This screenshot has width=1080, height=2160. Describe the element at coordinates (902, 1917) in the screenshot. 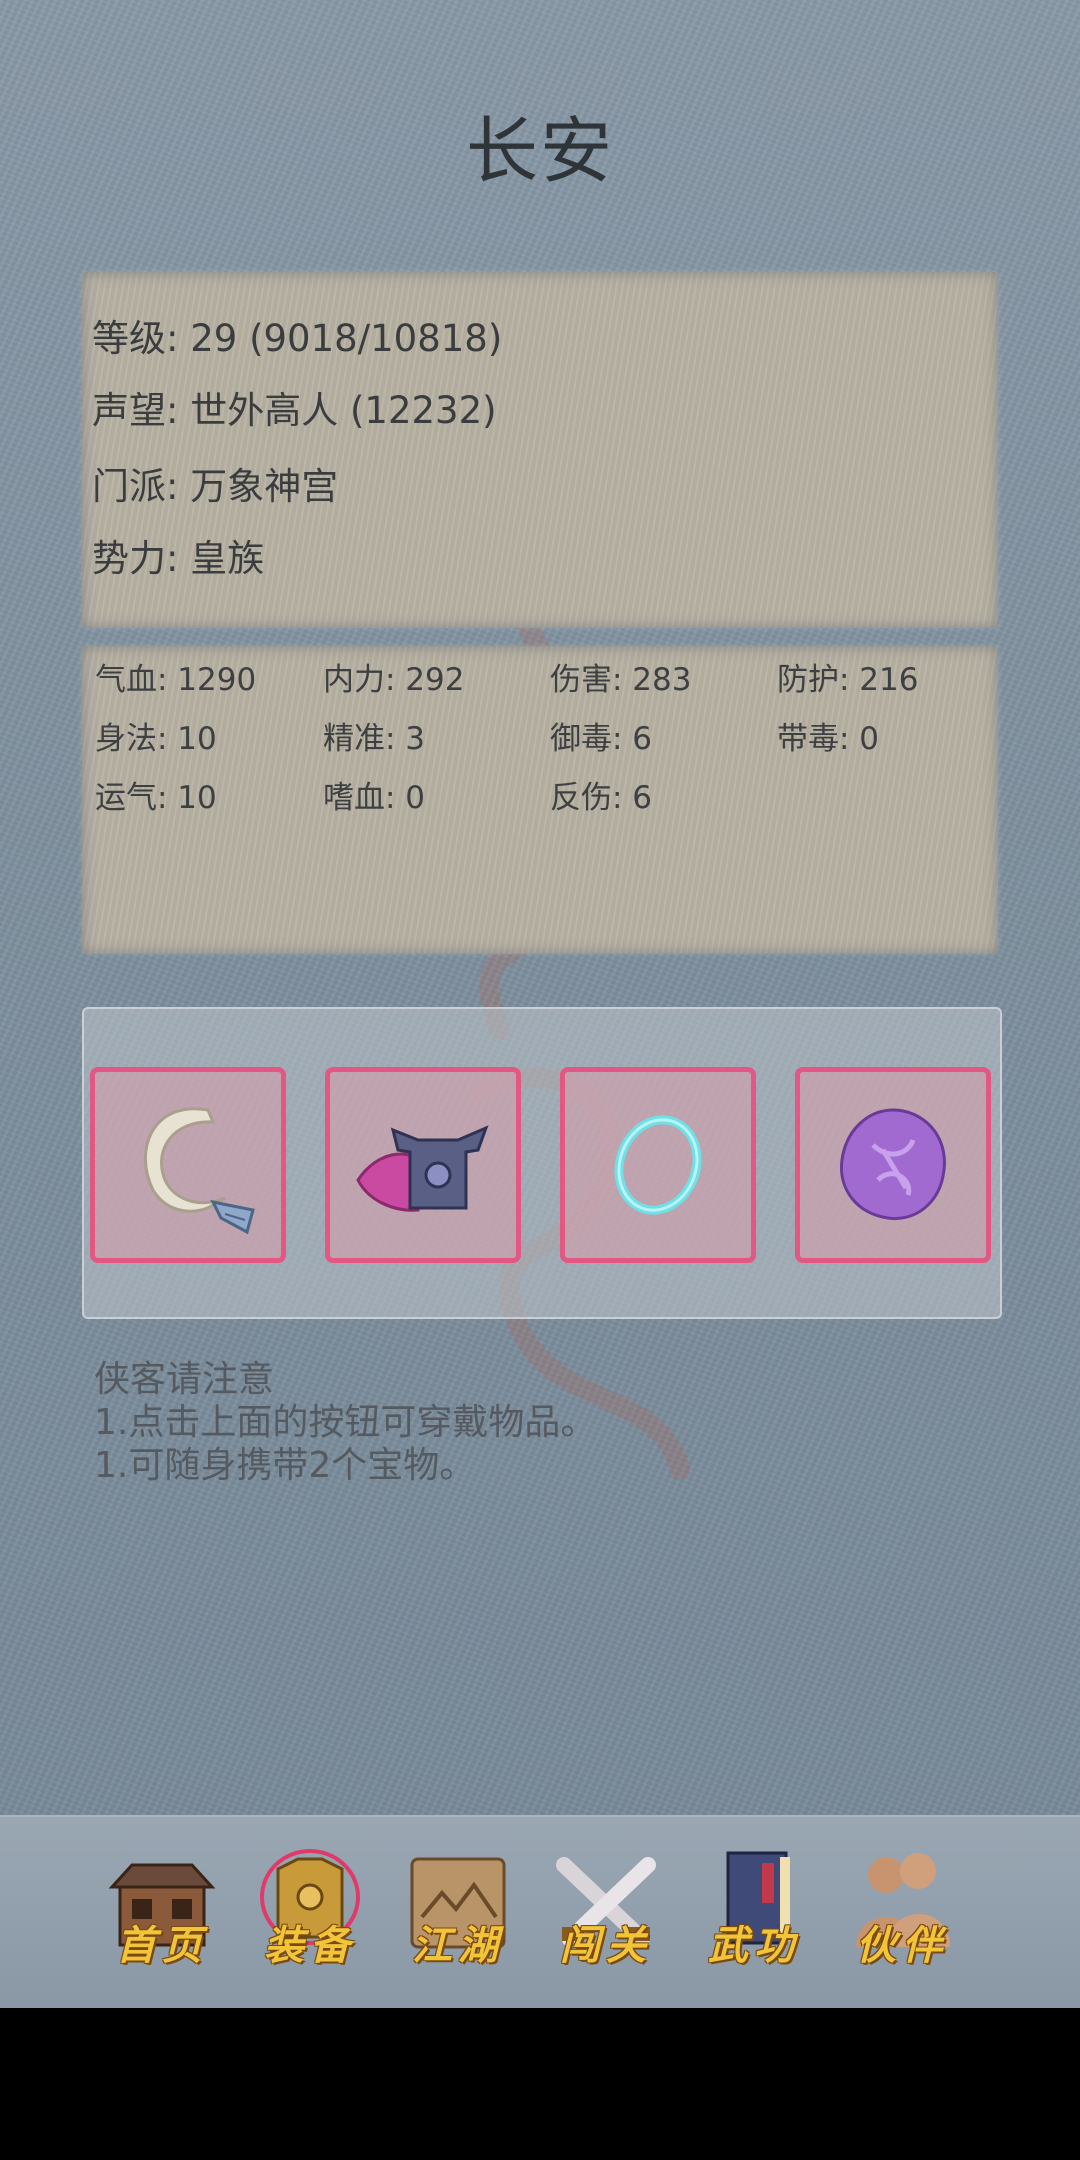

I see `nav-companions: 伙伴` at that location.